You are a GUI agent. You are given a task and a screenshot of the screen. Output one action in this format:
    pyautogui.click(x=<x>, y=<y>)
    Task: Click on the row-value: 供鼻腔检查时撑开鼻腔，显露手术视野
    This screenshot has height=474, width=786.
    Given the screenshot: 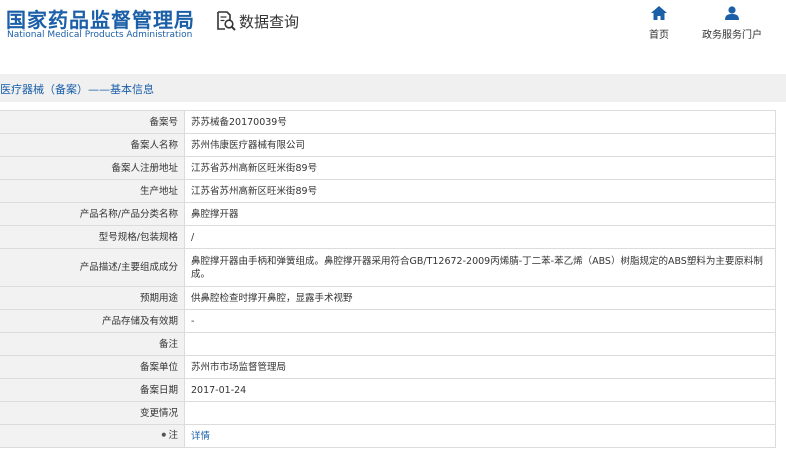 What is the action you would take?
    pyautogui.click(x=480, y=298)
    